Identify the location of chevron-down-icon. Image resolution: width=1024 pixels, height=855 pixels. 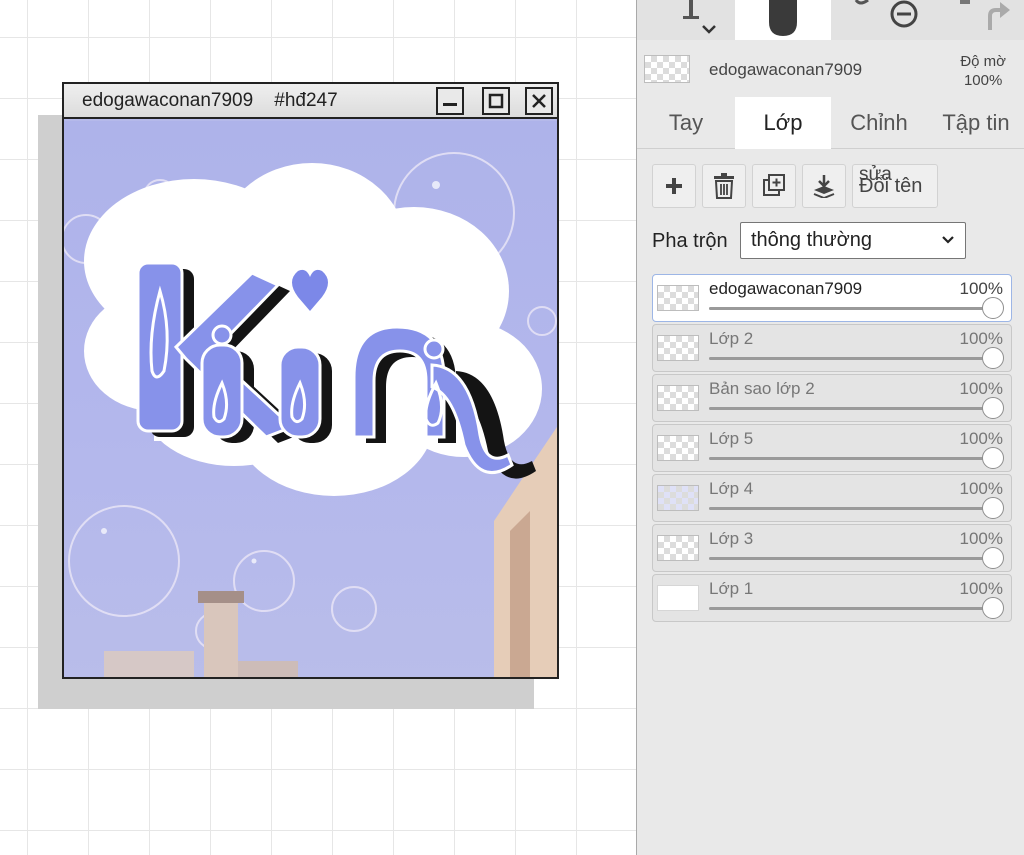
(948, 240).